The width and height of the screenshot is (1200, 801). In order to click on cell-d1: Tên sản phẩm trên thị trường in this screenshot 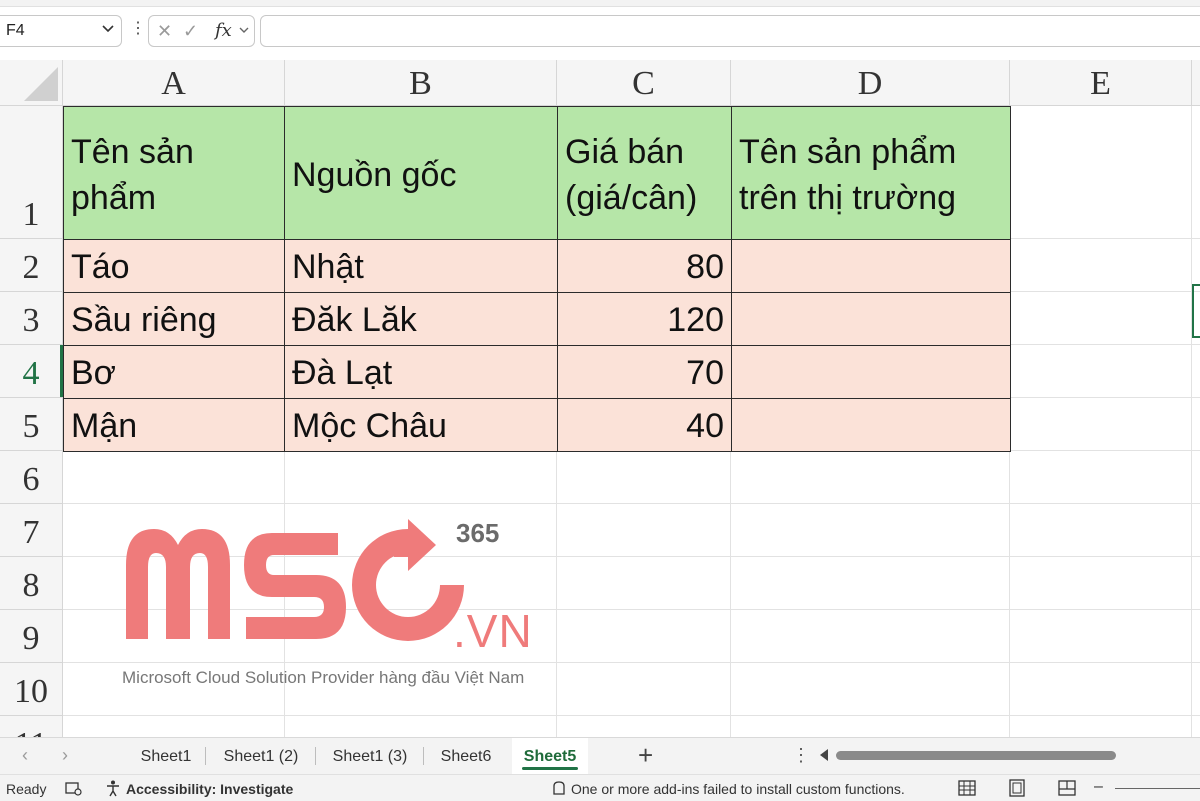, I will do `click(871, 173)`.